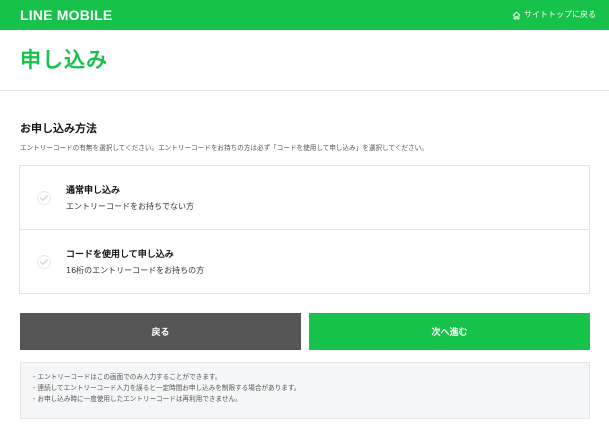 This screenshot has height=431, width=609. Describe the element at coordinates (304, 15) in the screenshot. I see `header-bar: LINE MOBILE サイトトップに戻る` at that location.